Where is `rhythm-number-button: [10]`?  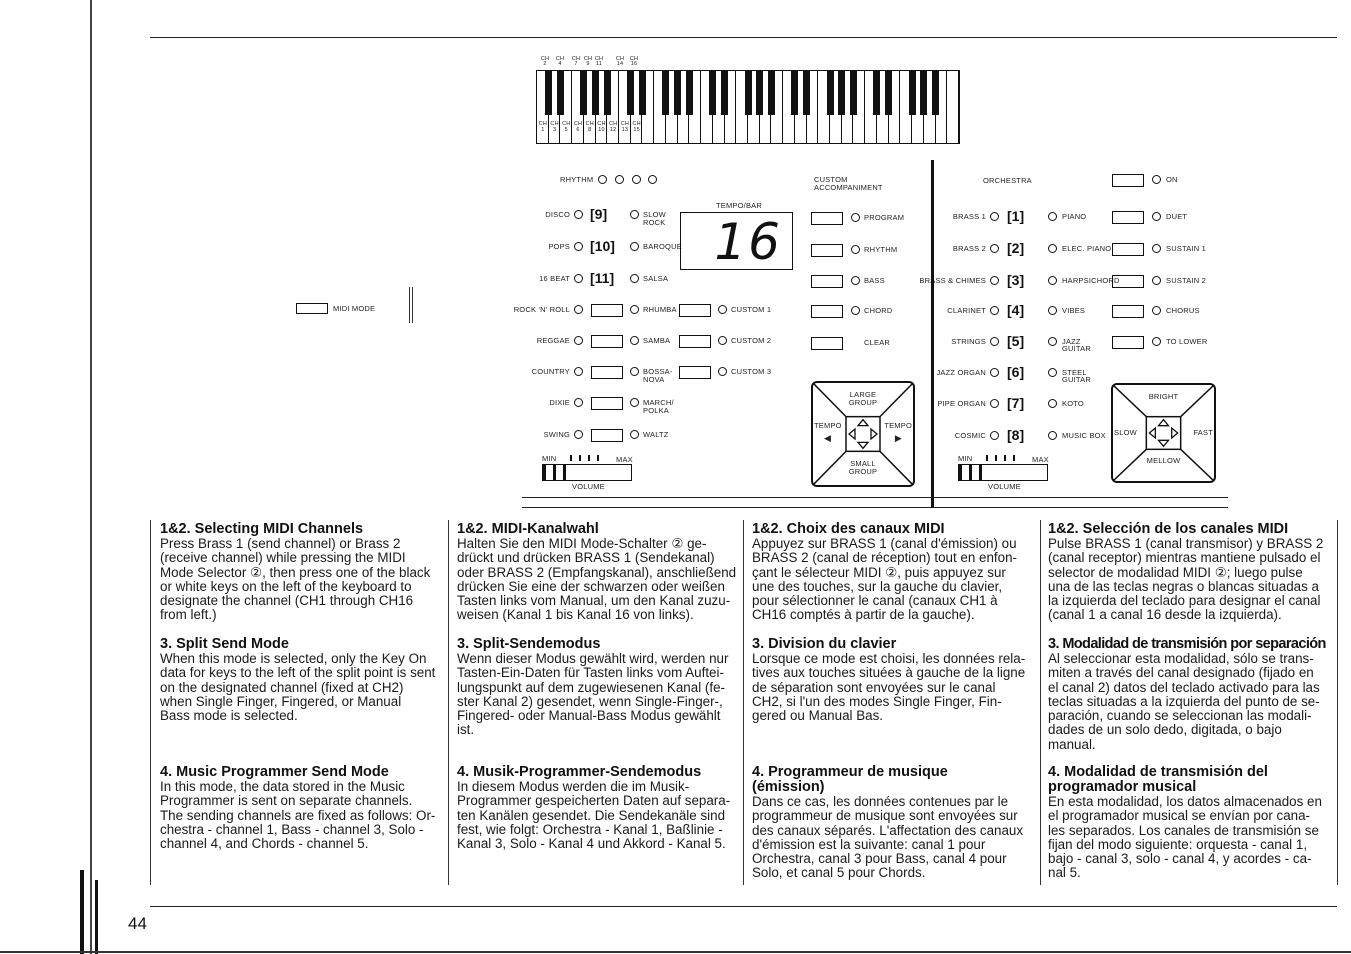
rhythm-number-button: [10] is located at coordinates (602, 246).